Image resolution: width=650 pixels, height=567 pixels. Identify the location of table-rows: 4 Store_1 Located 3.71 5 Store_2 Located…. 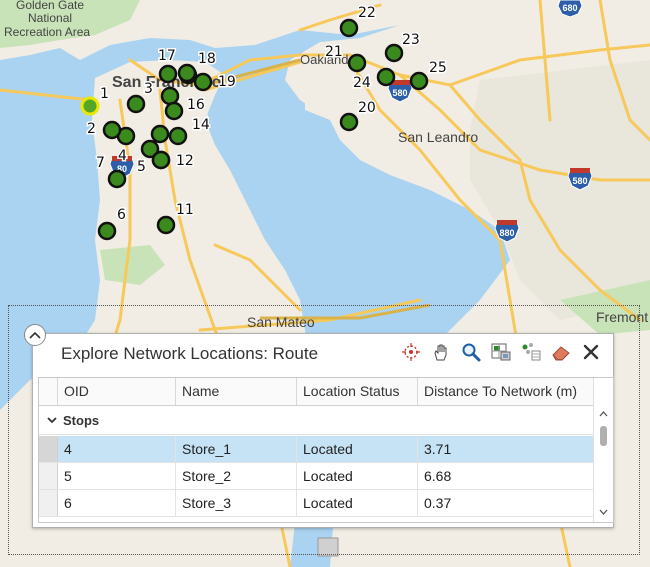
(316, 476).